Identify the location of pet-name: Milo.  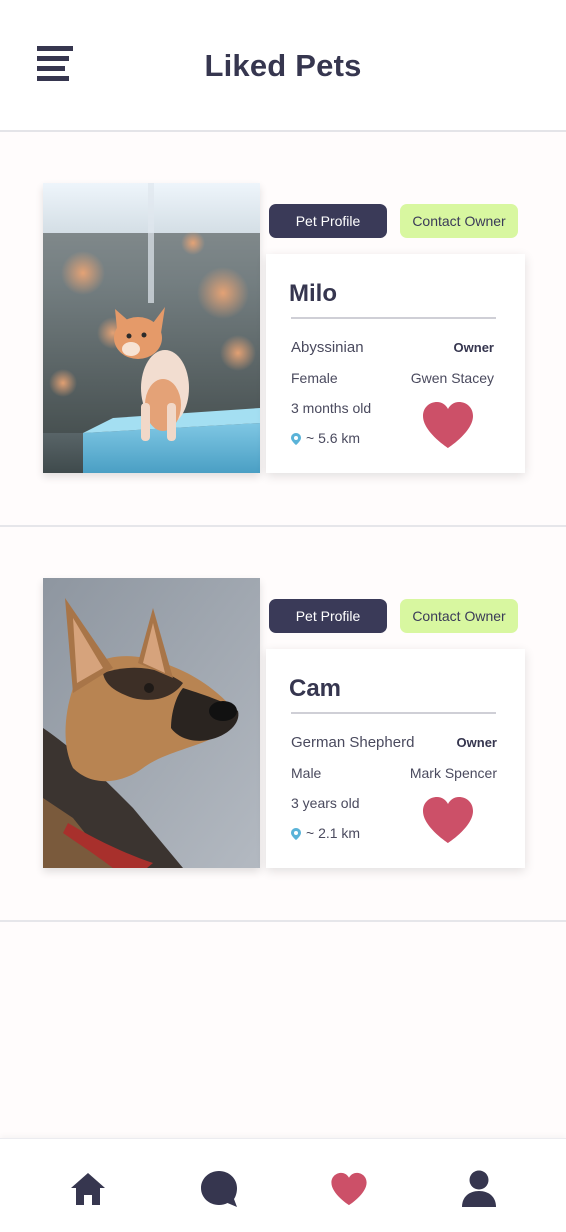
(313, 293).